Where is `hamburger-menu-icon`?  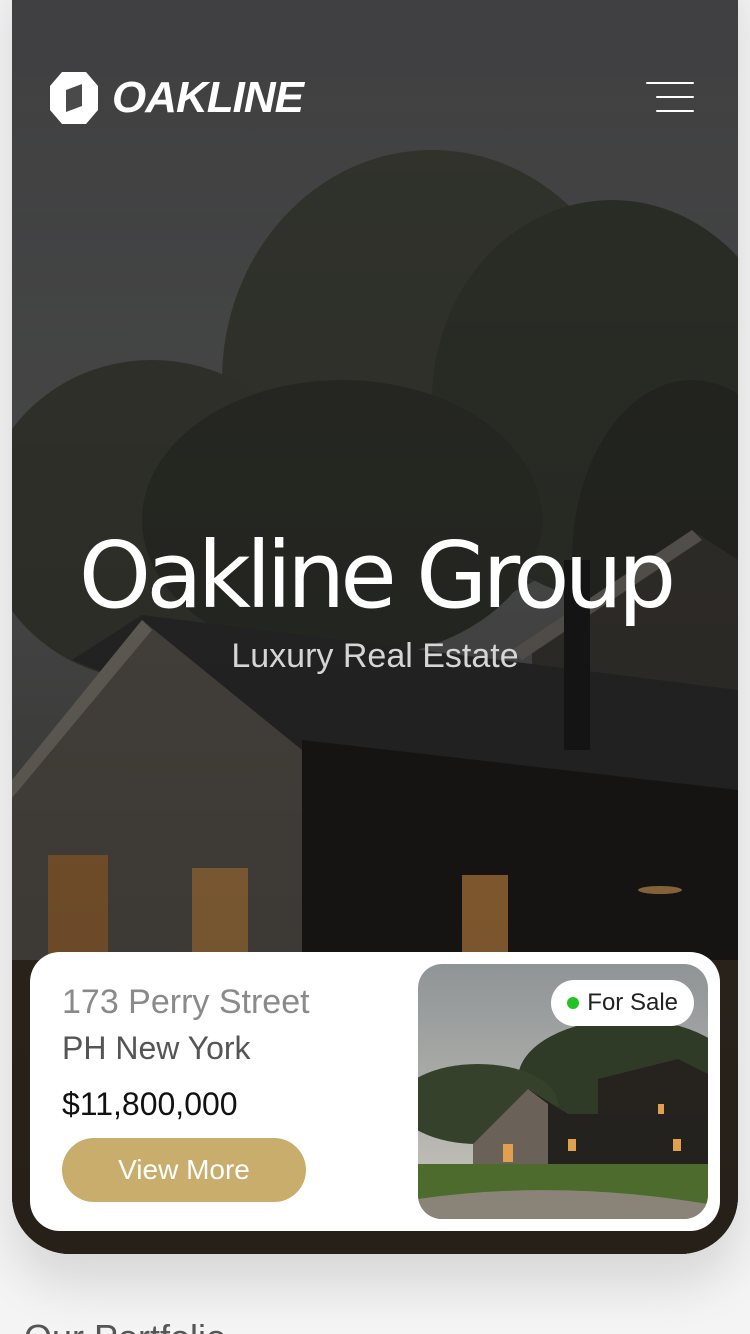
hamburger-menu-icon is located at coordinates (670, 98).